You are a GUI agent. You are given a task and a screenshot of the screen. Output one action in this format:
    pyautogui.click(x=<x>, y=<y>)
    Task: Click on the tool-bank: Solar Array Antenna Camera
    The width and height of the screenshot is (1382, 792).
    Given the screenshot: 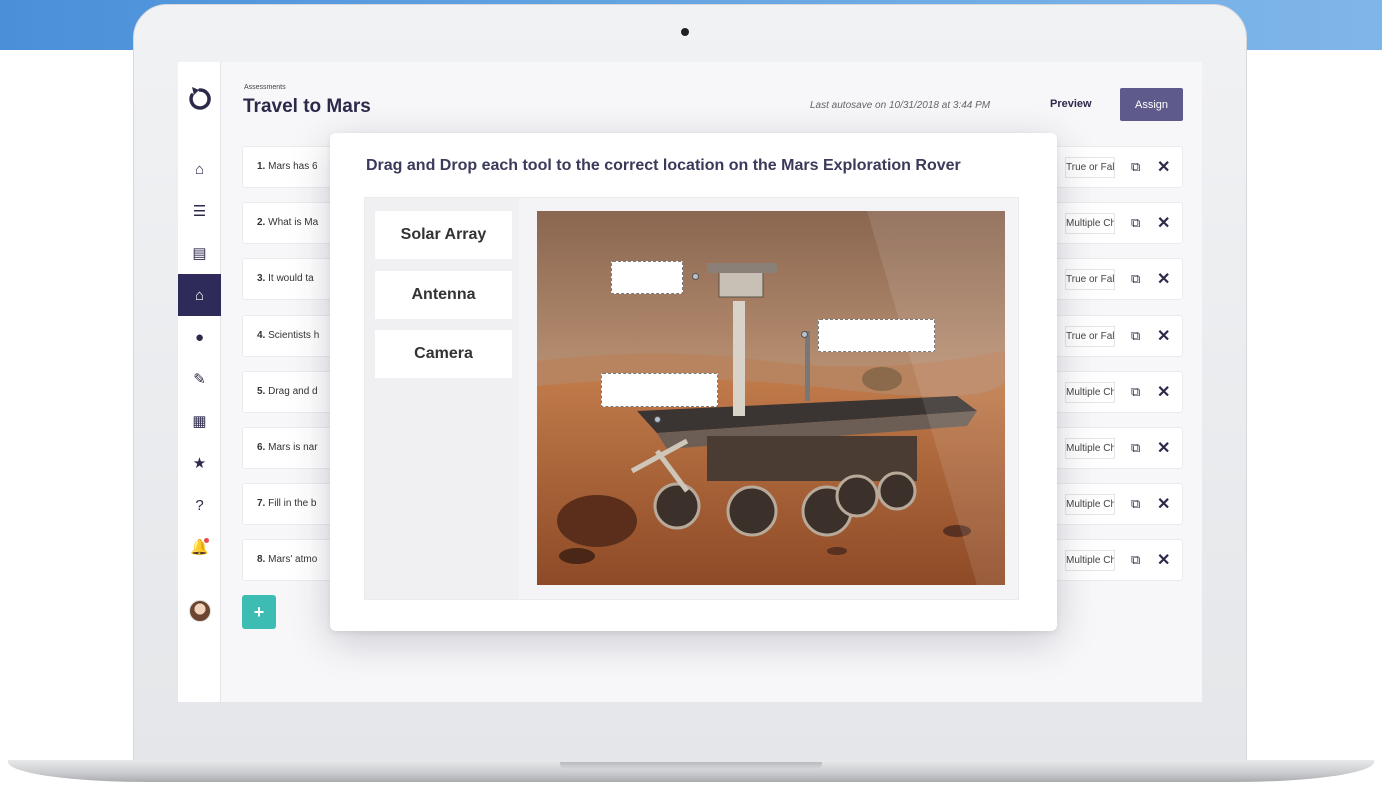 What is the action you would take?
    pyautogui.click(x=442, y=398)
    